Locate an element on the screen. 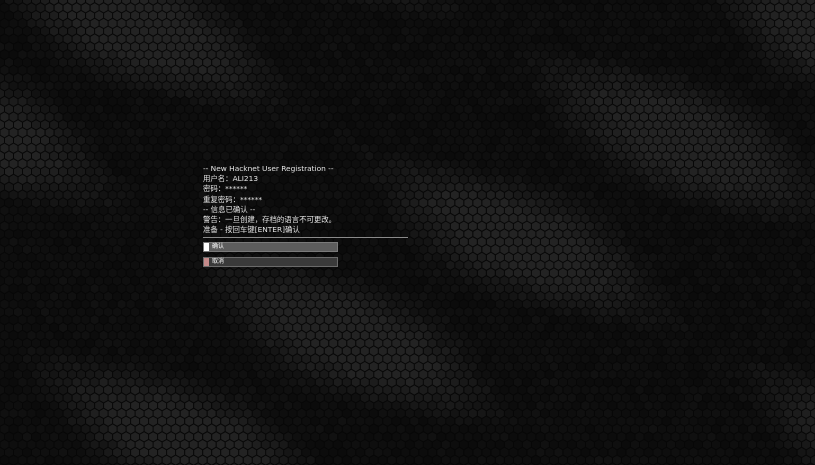  repeat-password-line: 重复密码：****** is located at coordinates (233, 199).